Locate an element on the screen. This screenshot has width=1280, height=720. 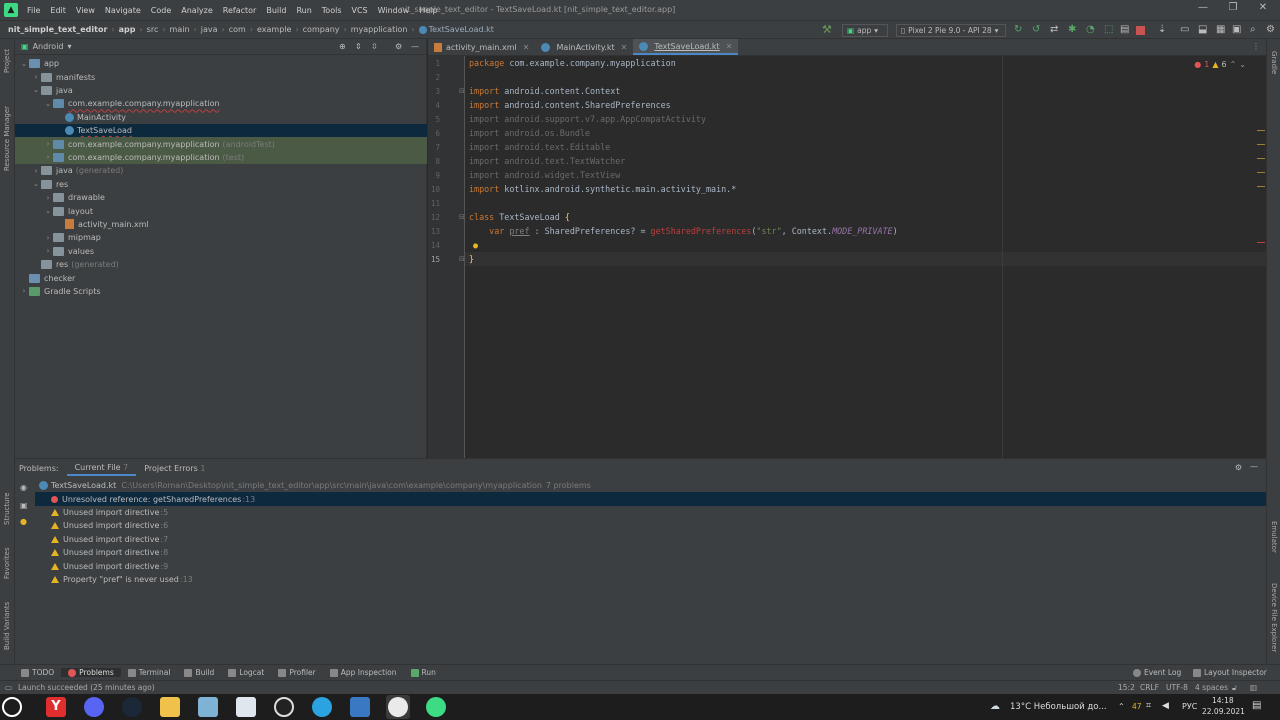
menu-build: Build is located at coordinates (276, 10).